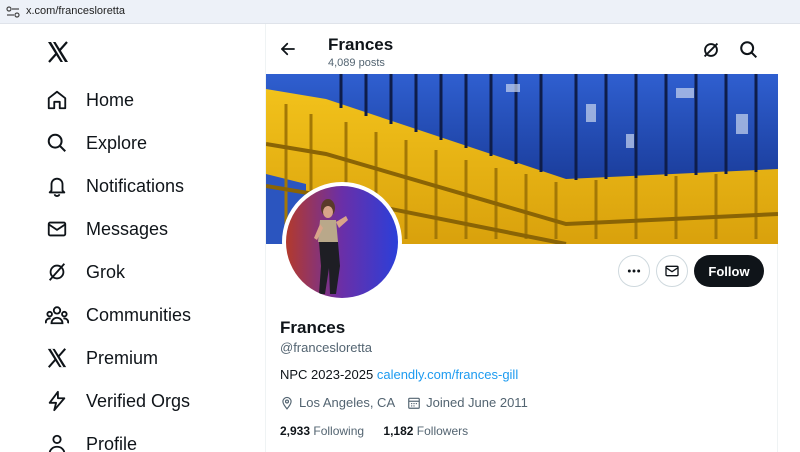  I want to click on header-post-count: 4,089 posts, so click(356, 63).